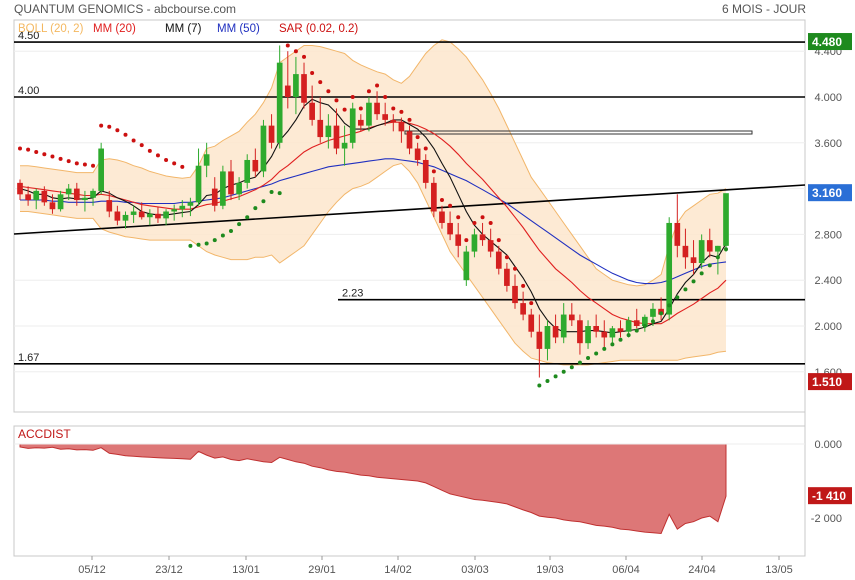 This screenshot has width=855, height=580. What do you see at coordinates (828, 281) in the screenshot?
I see `price-tick-label: 2.400` at bounding box center [828, 281].